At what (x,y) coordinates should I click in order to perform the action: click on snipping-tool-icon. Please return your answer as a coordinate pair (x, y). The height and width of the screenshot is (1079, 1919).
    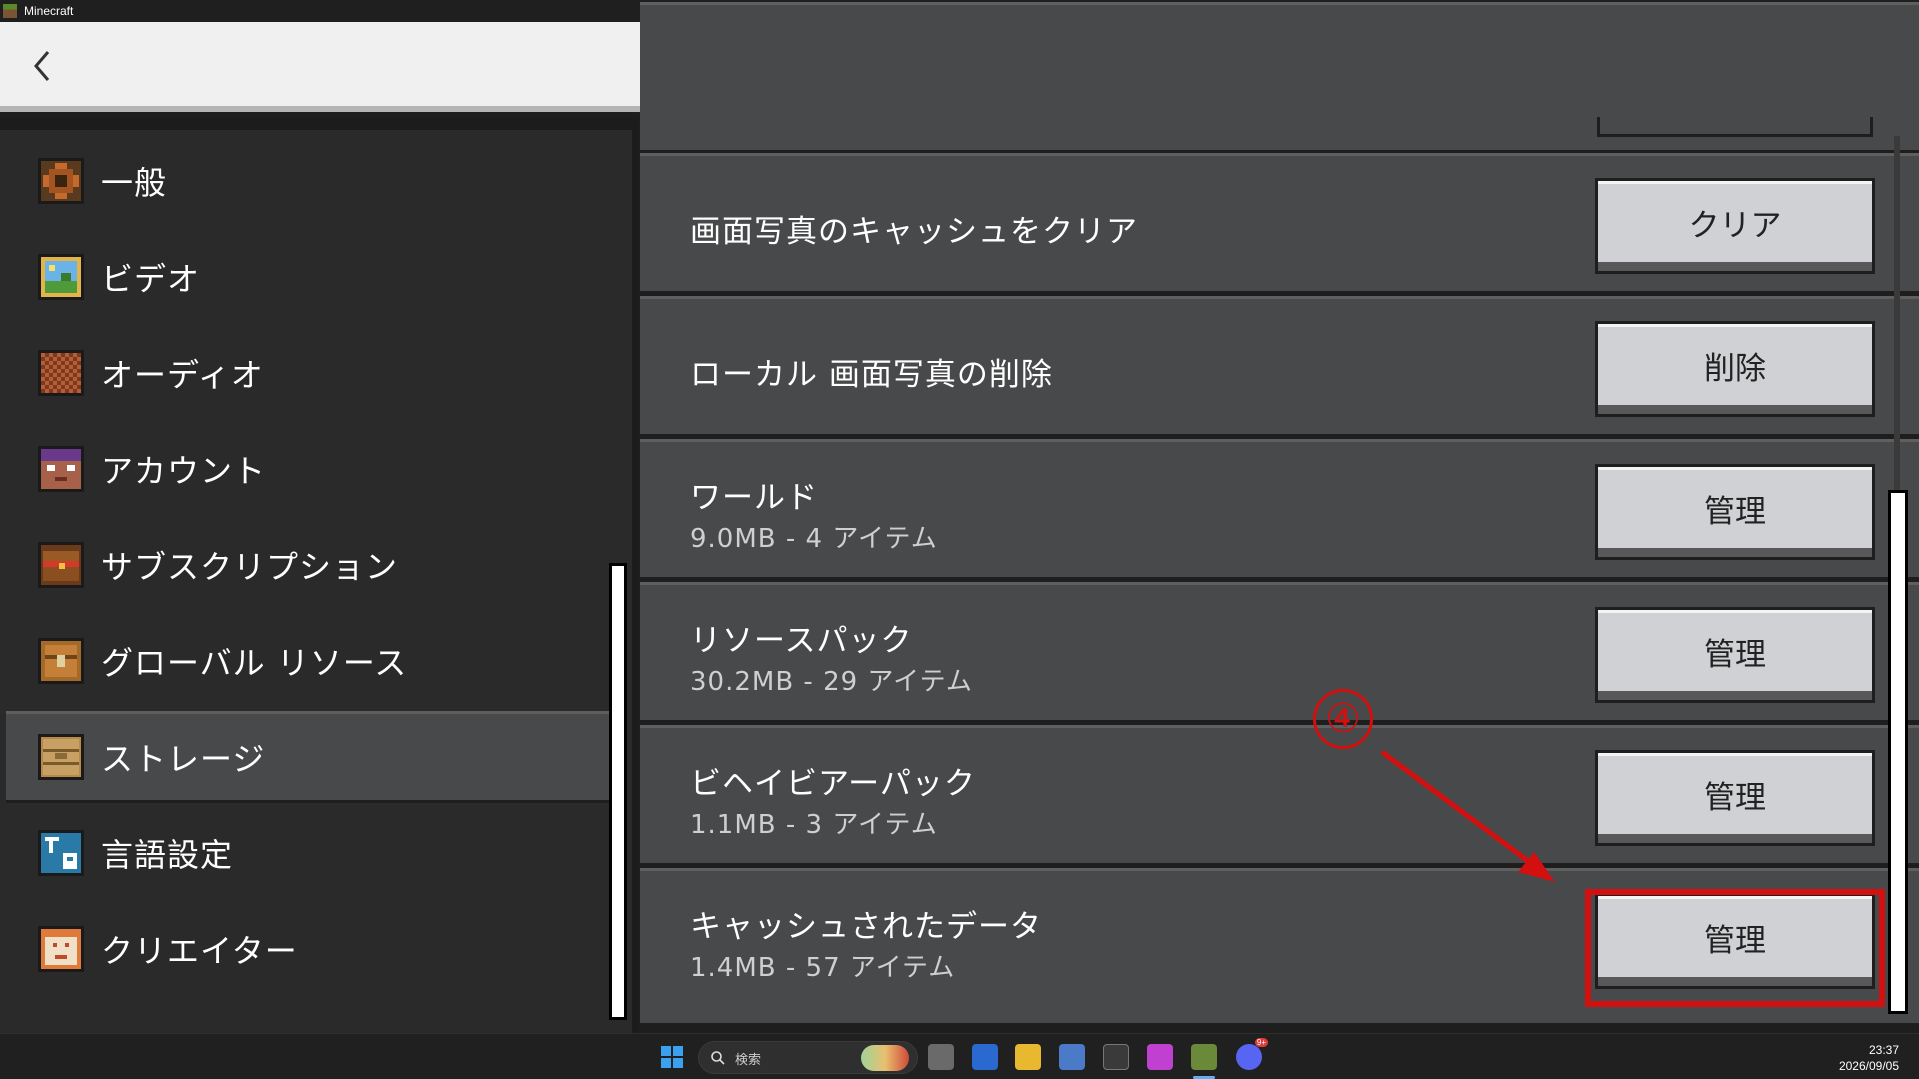
    Looking at the image, I should click on (1072, 1057).